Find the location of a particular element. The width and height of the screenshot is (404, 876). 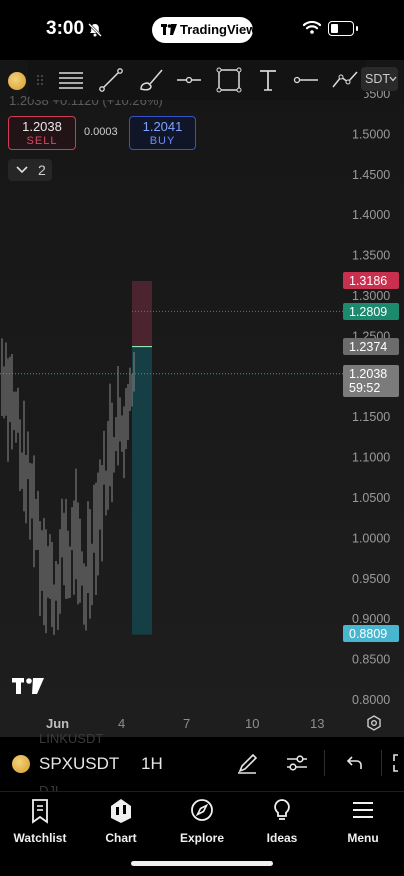

tab-chart: Chart is located at coordinates (121, 823).